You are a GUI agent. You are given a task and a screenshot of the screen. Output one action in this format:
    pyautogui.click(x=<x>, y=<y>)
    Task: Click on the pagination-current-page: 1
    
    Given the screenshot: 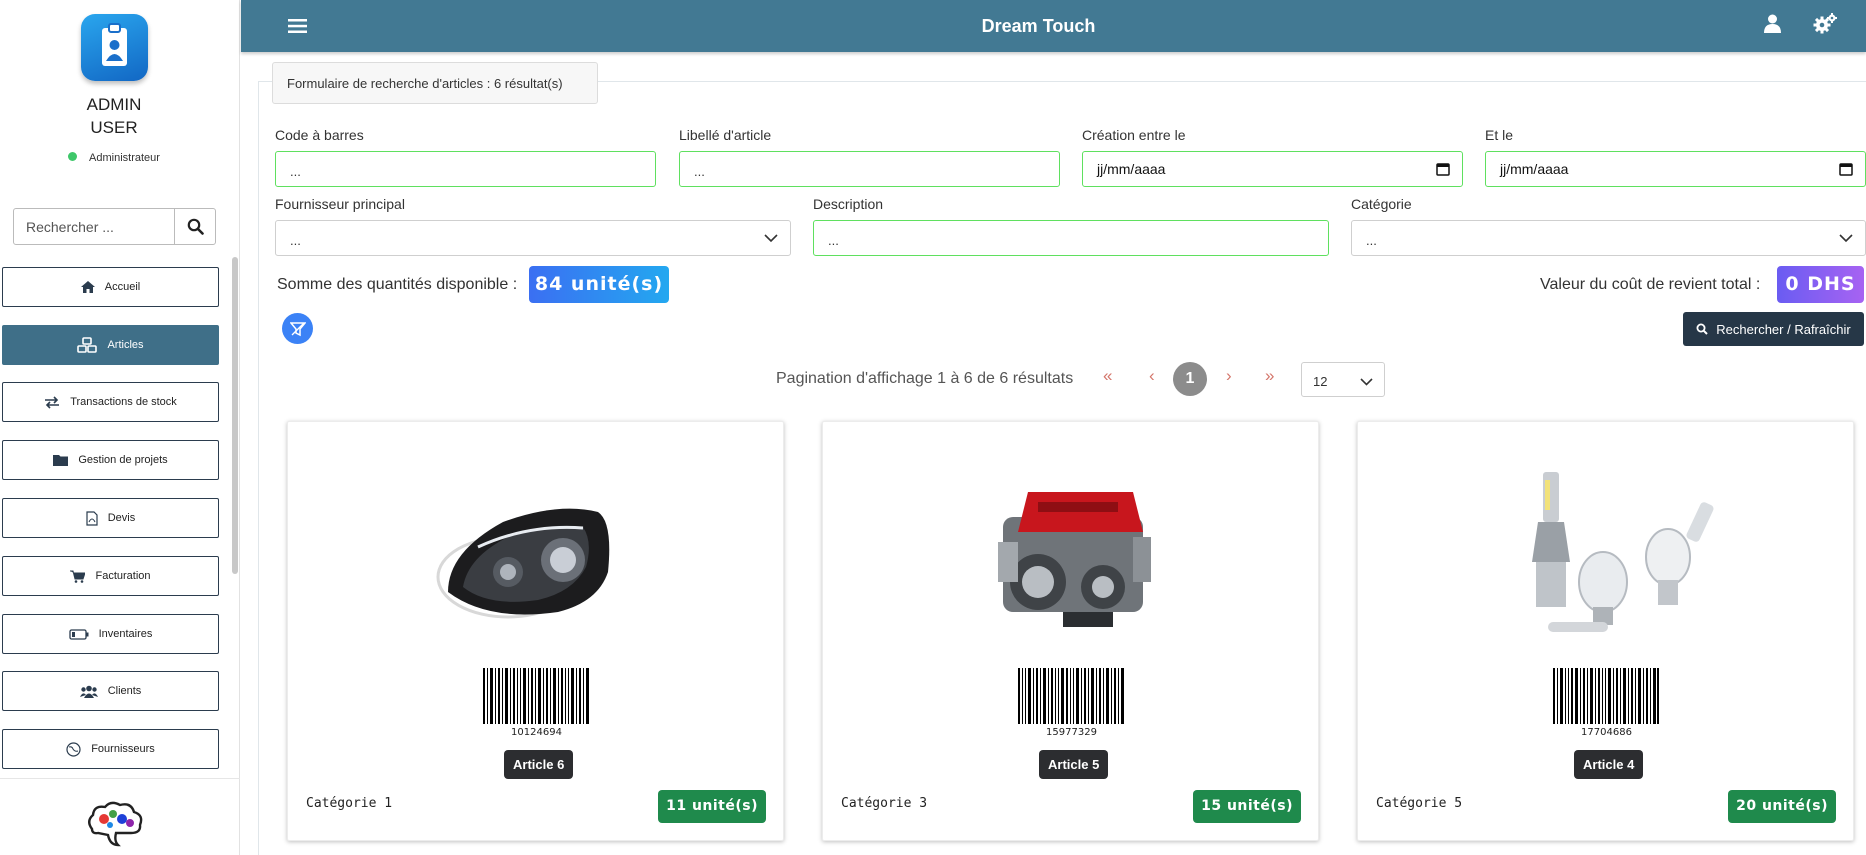 What is the action you would take?
    pyautogui.click(x=1190, y=379)
    